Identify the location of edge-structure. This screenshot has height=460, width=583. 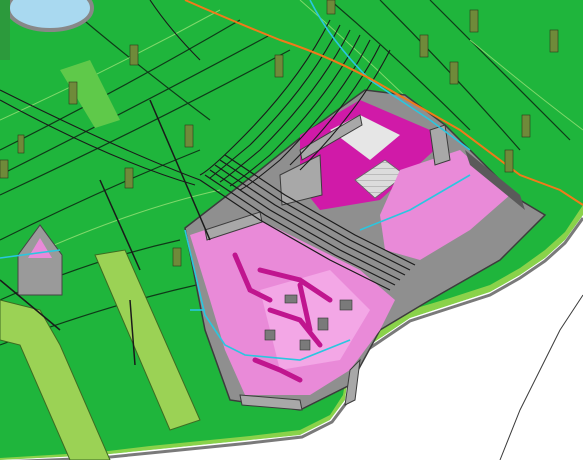
(5, 30).